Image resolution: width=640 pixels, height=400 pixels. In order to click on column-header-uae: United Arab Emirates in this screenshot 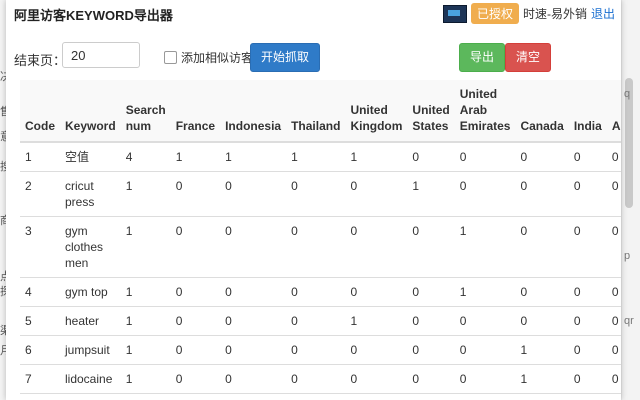, I will do `click(485, 111)`.